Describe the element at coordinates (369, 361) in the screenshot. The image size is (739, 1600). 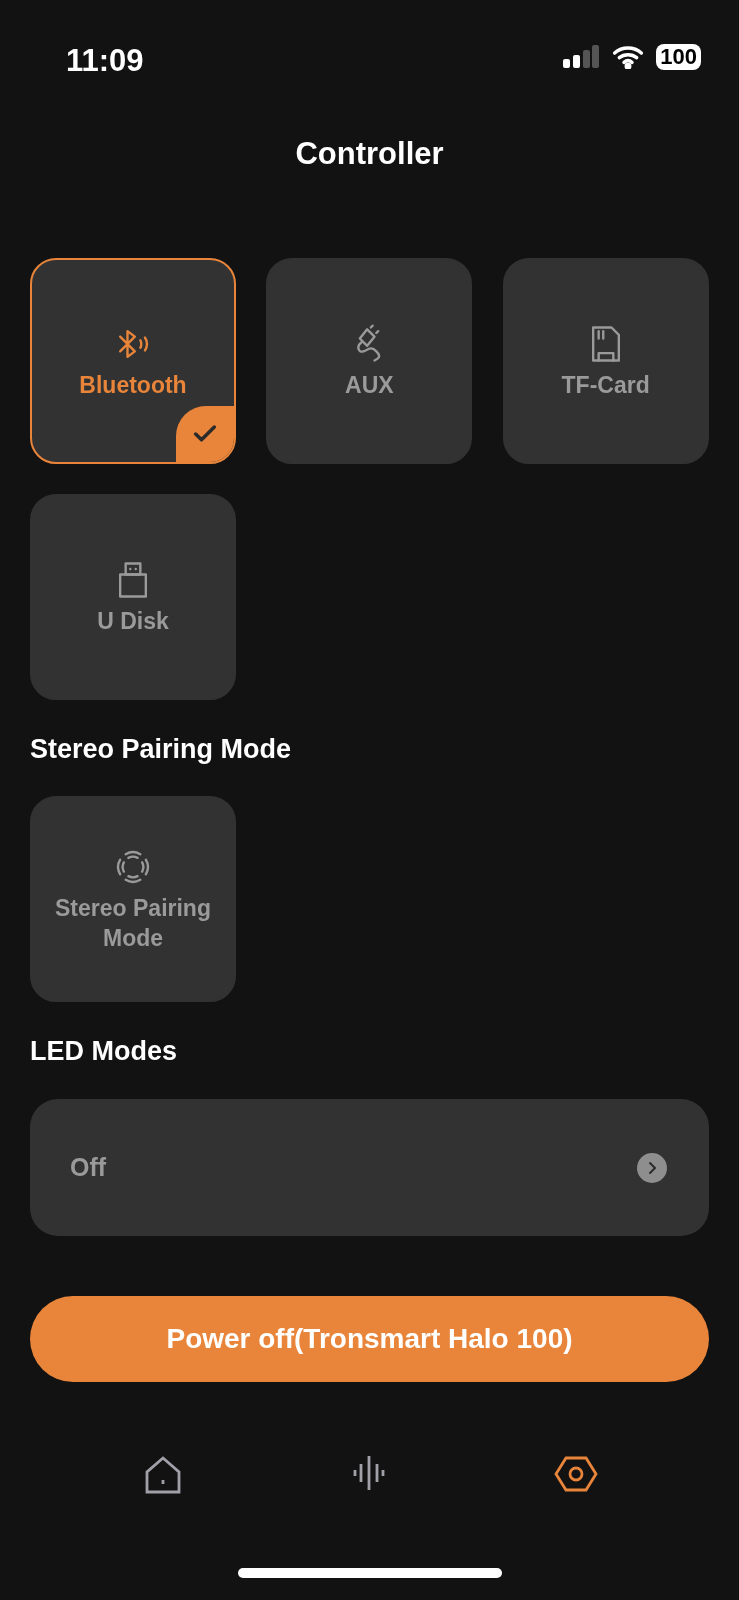
I see `source-tile: AUX` at that location.